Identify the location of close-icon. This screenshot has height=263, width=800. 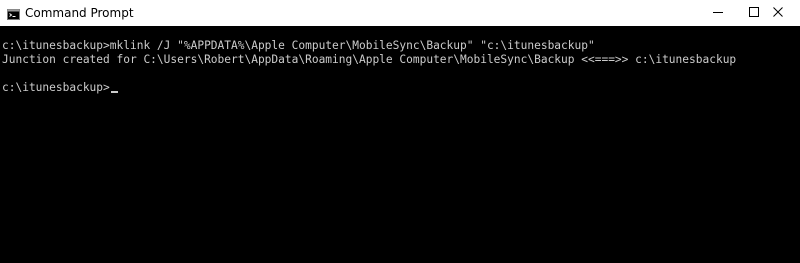
(777, 13).